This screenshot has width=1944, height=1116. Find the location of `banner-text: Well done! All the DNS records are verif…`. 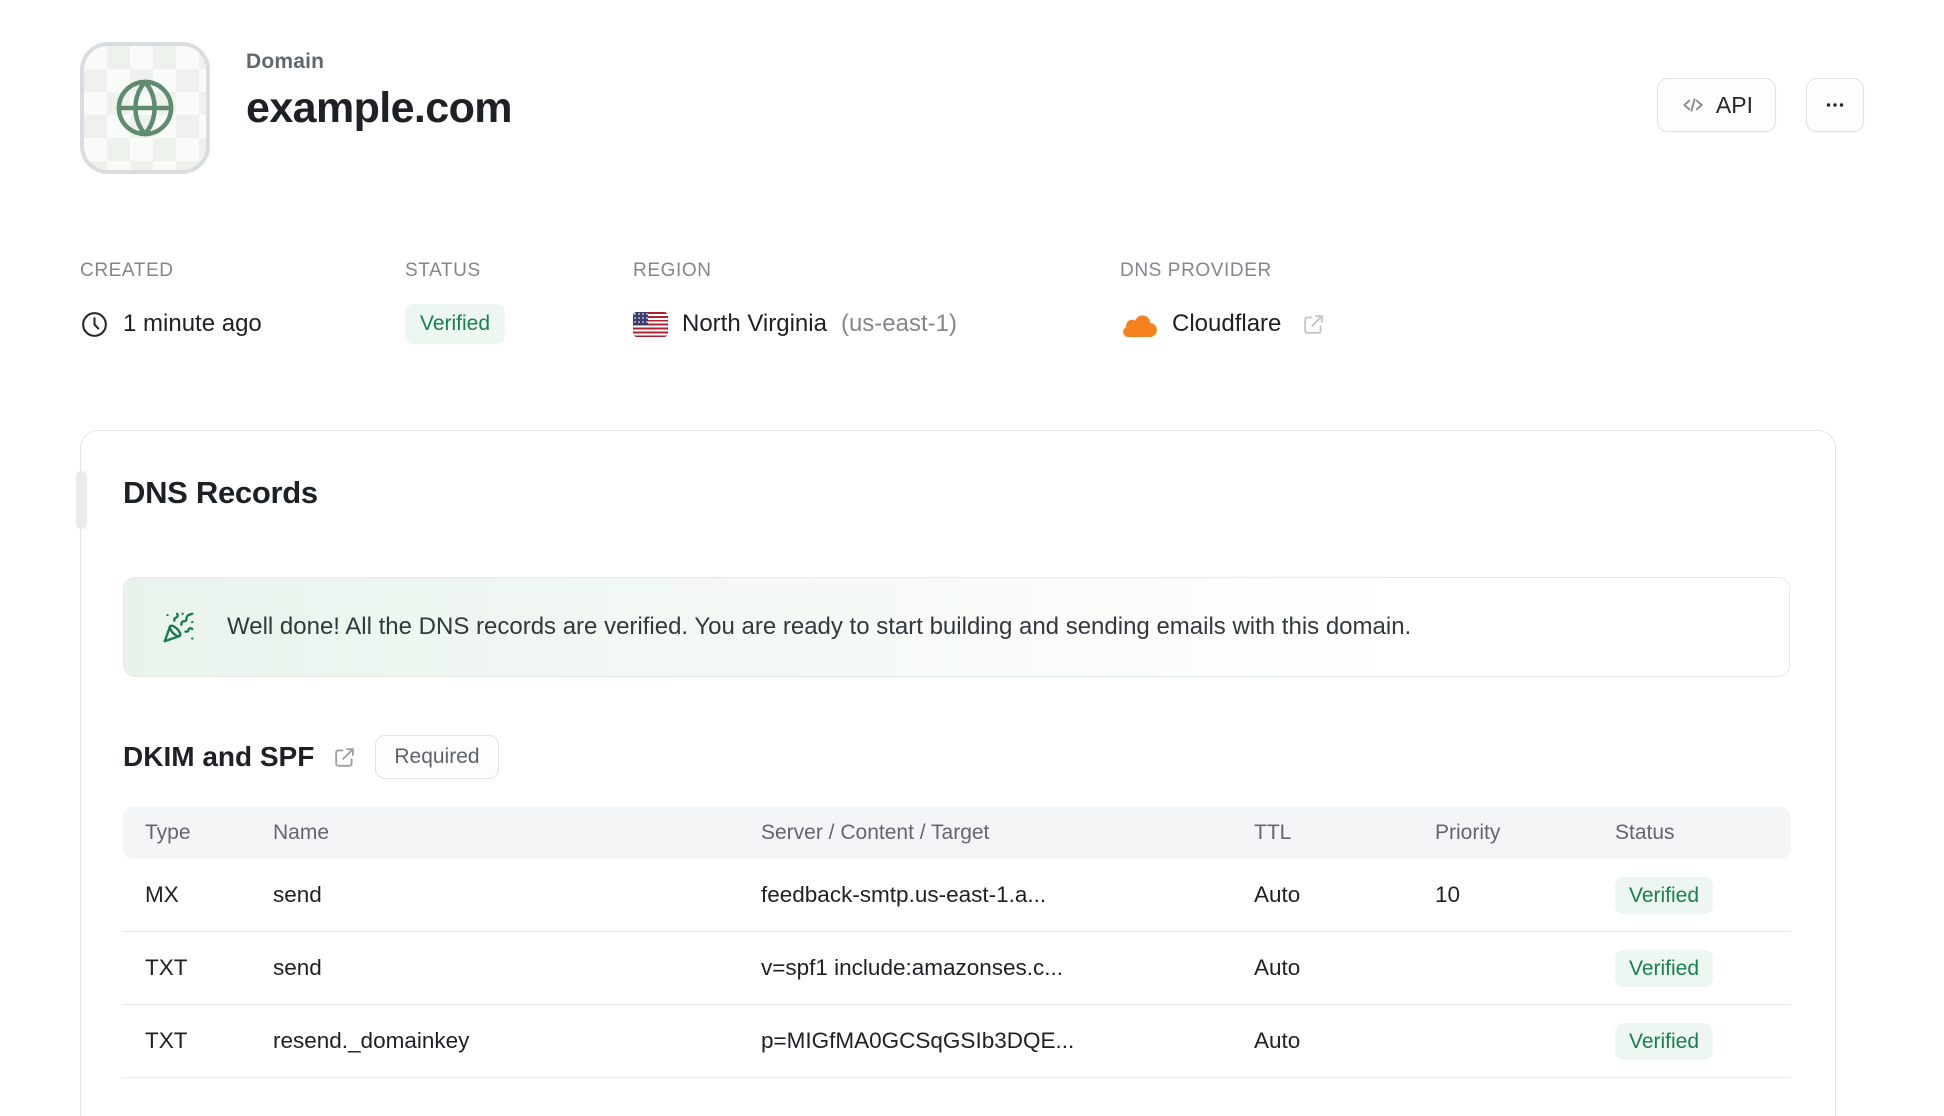

banner-text: Well done! All the DNS records are verif… is located at coordinates (819, 626).